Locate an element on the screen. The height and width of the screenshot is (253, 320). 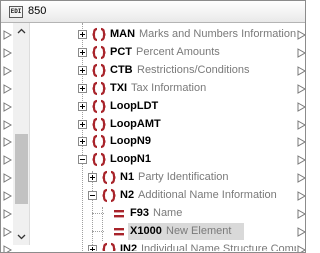
chevron-up-icon is located at coordinates (21, 31).